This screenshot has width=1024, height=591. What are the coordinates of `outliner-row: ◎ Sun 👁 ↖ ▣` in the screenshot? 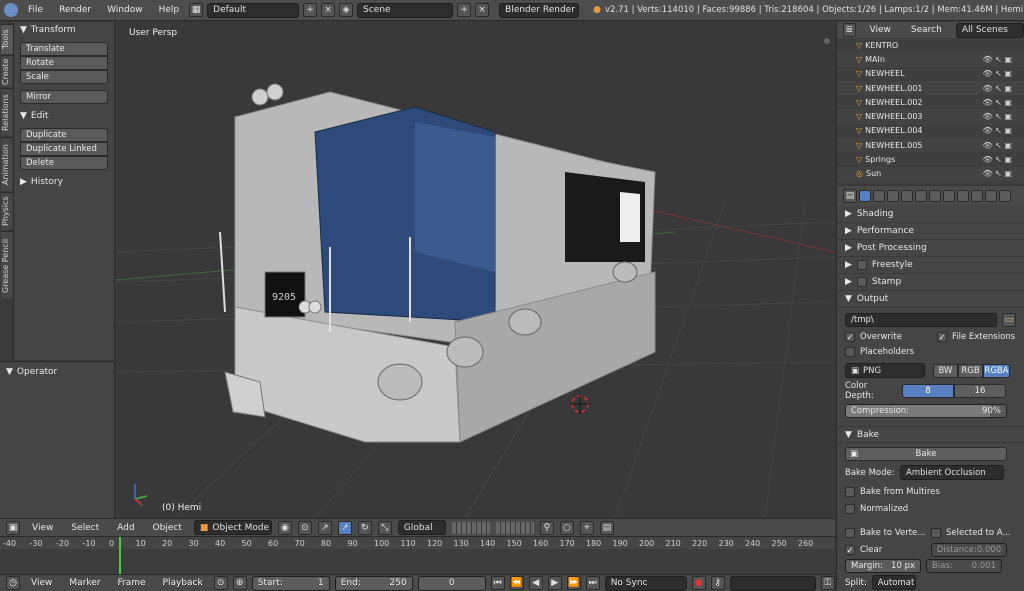 It's located at (930, 173).